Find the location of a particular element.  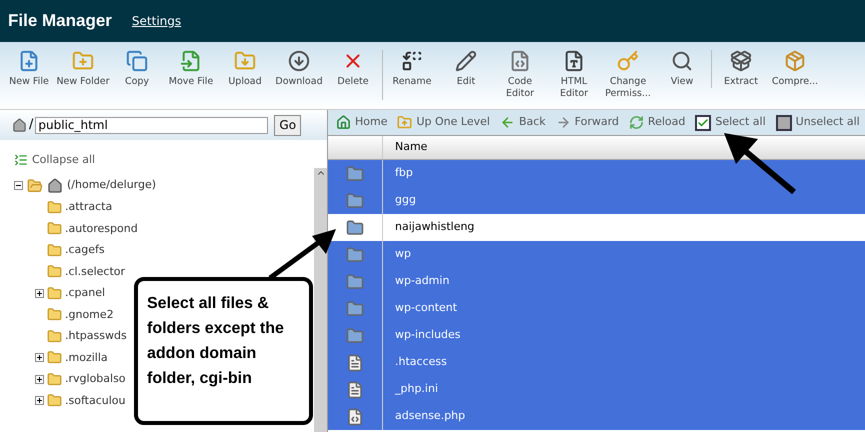

folder-up-icon is located at coordinates (404, 122).